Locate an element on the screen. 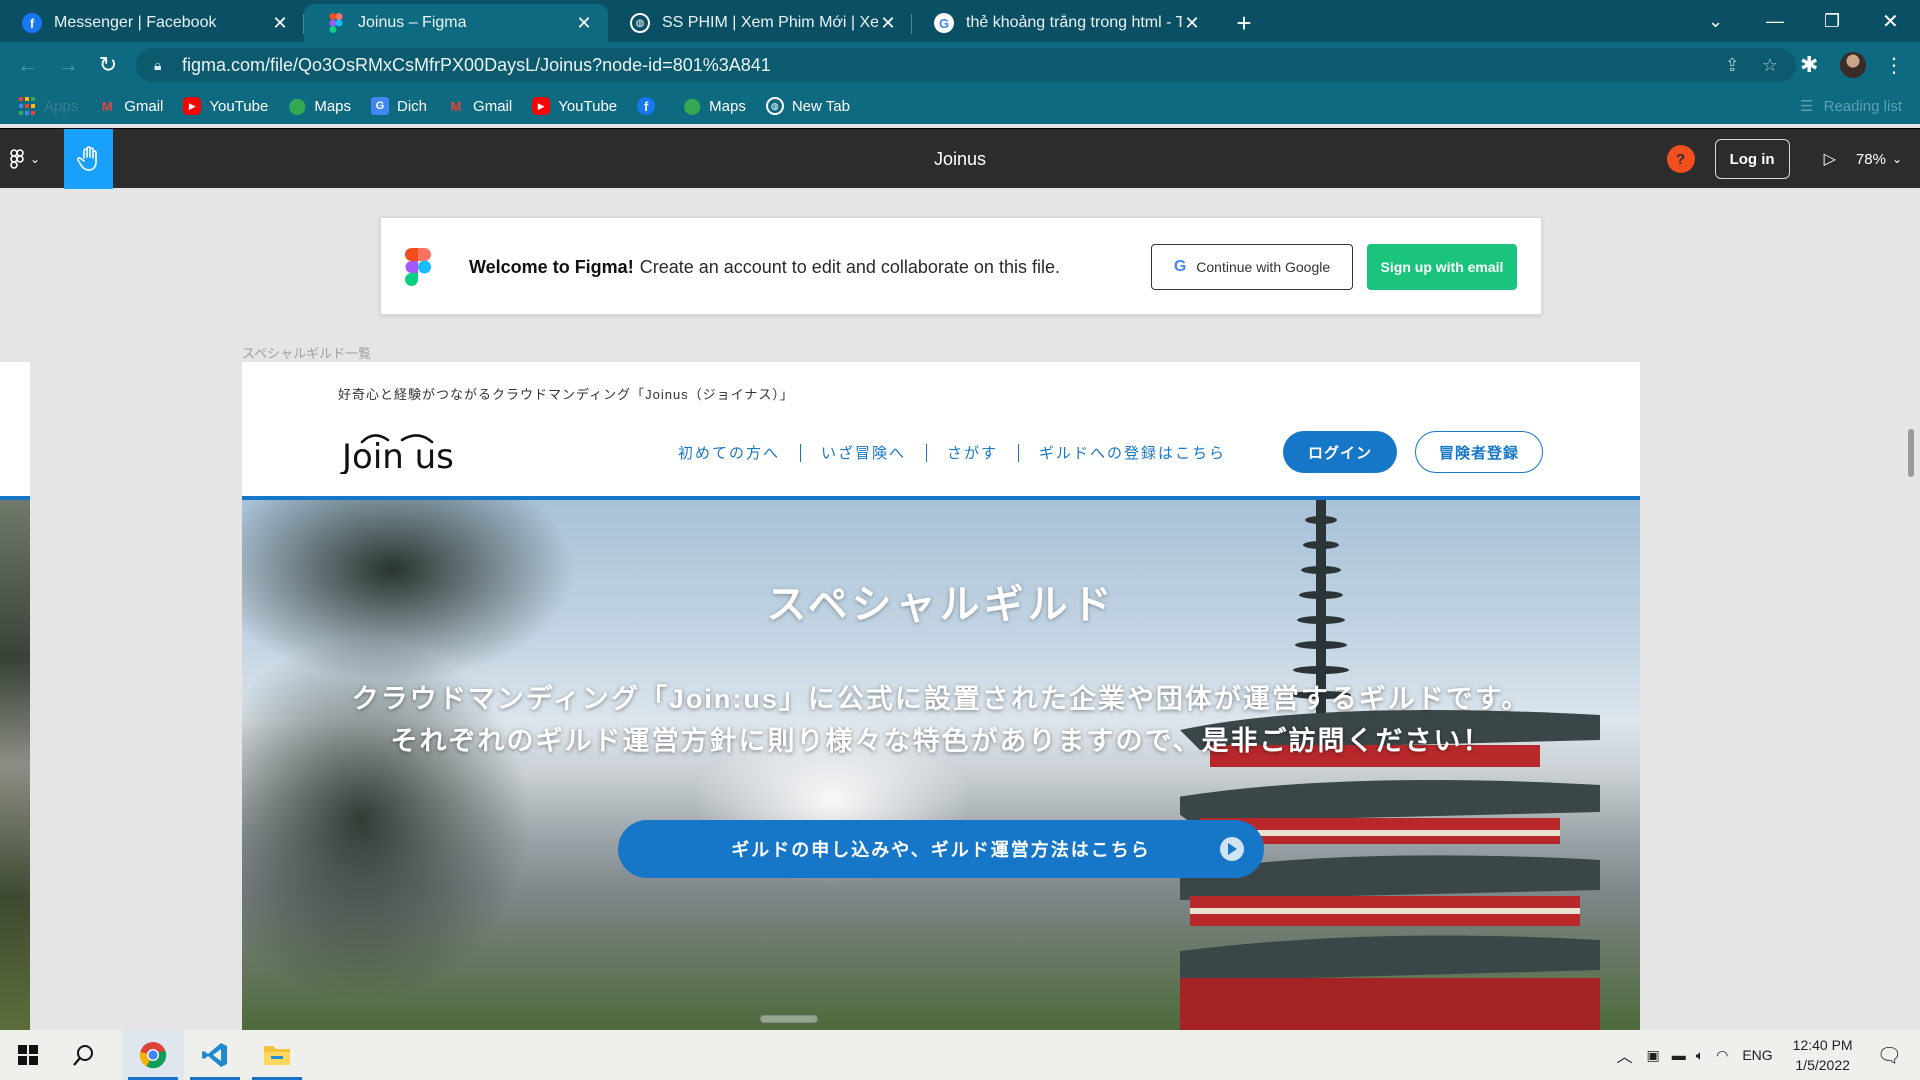 The image size is (1920, 1080). clock: 12:40 PM 1/5/2022 is located at coordinates (1823, 1055).